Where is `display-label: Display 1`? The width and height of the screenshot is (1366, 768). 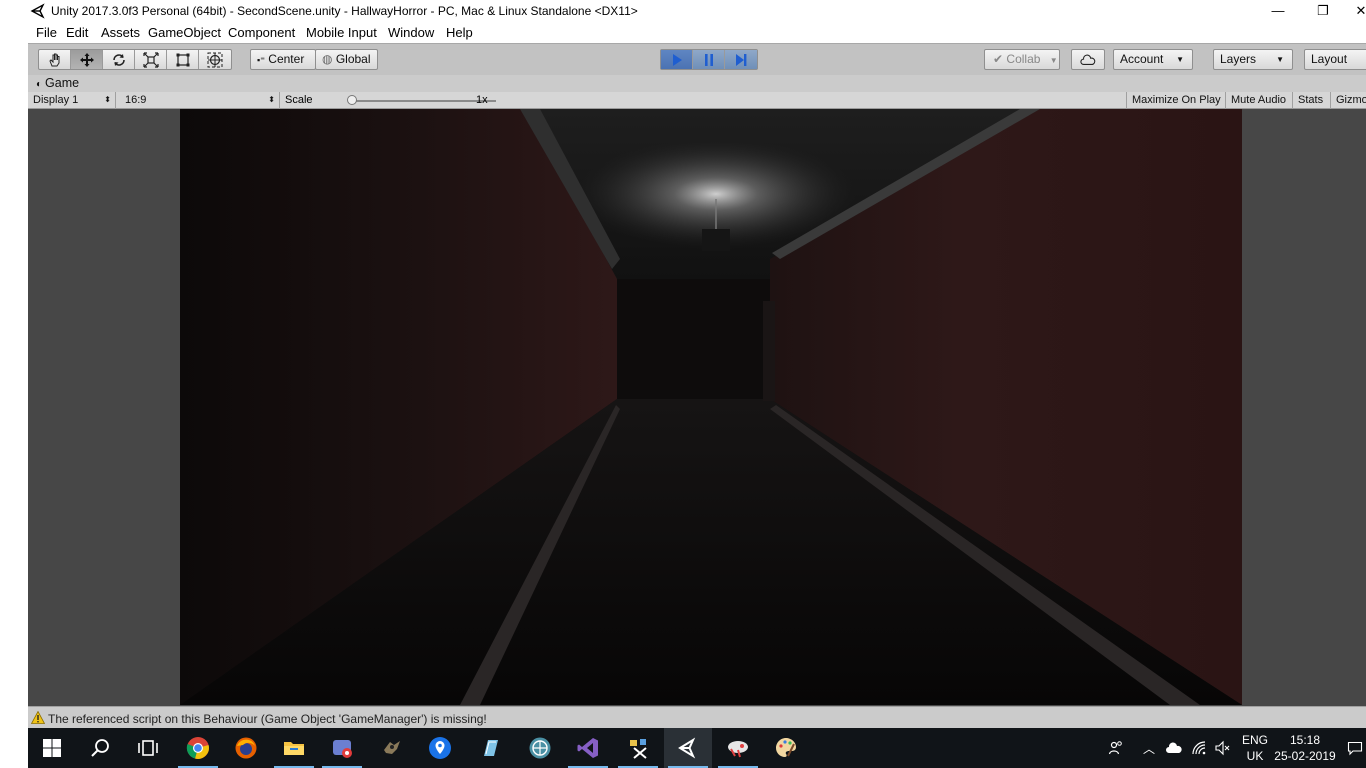 display-label: Display 1 is located at coordinates (56, 100).